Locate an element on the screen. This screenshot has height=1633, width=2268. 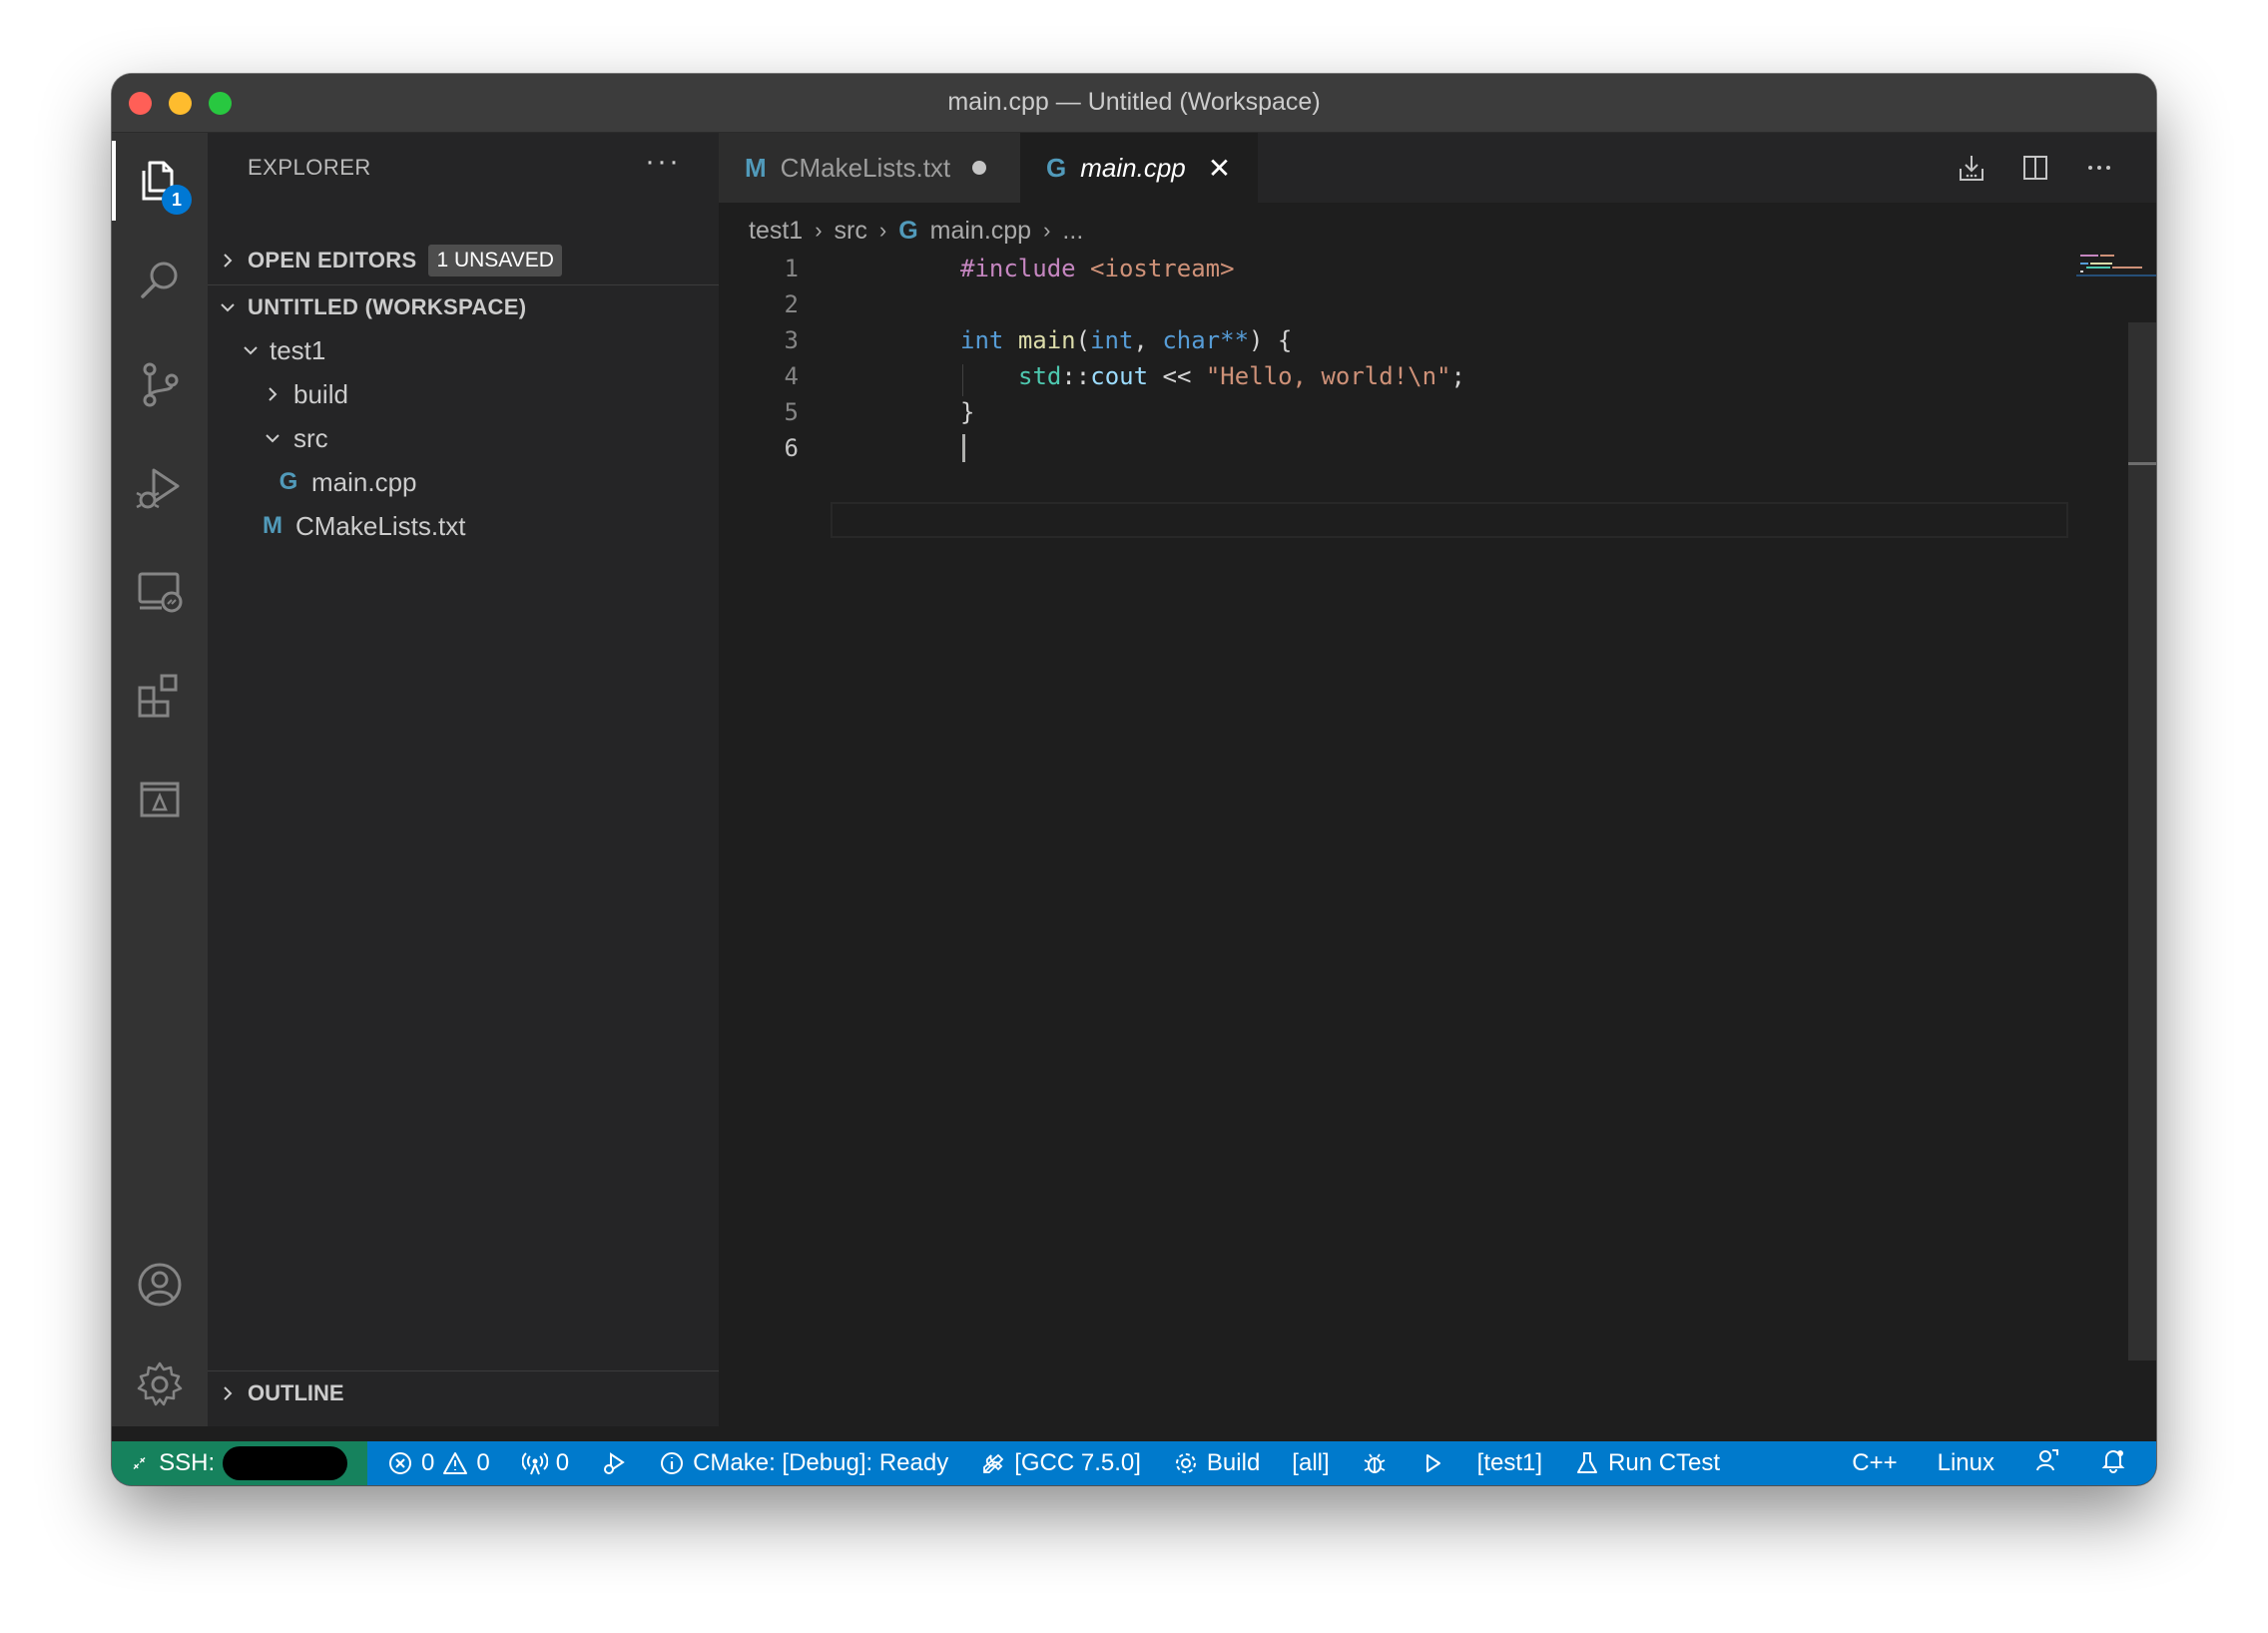
open-editors-section: OPEN EDITORS 1 UNSAVED is located at coordinates (463, 260).